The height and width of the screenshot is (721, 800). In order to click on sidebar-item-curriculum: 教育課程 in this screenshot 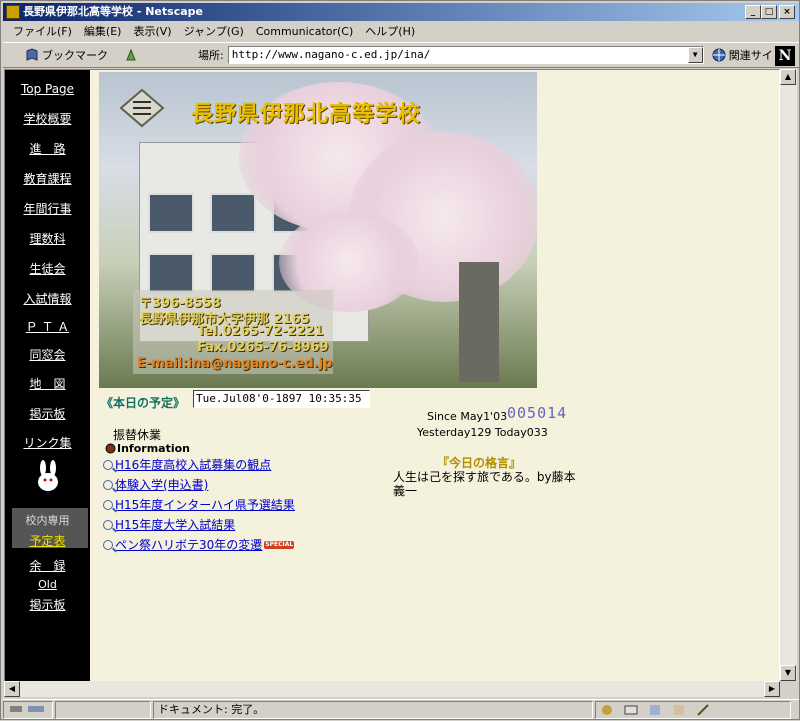, I will do `click(47, 178)`.